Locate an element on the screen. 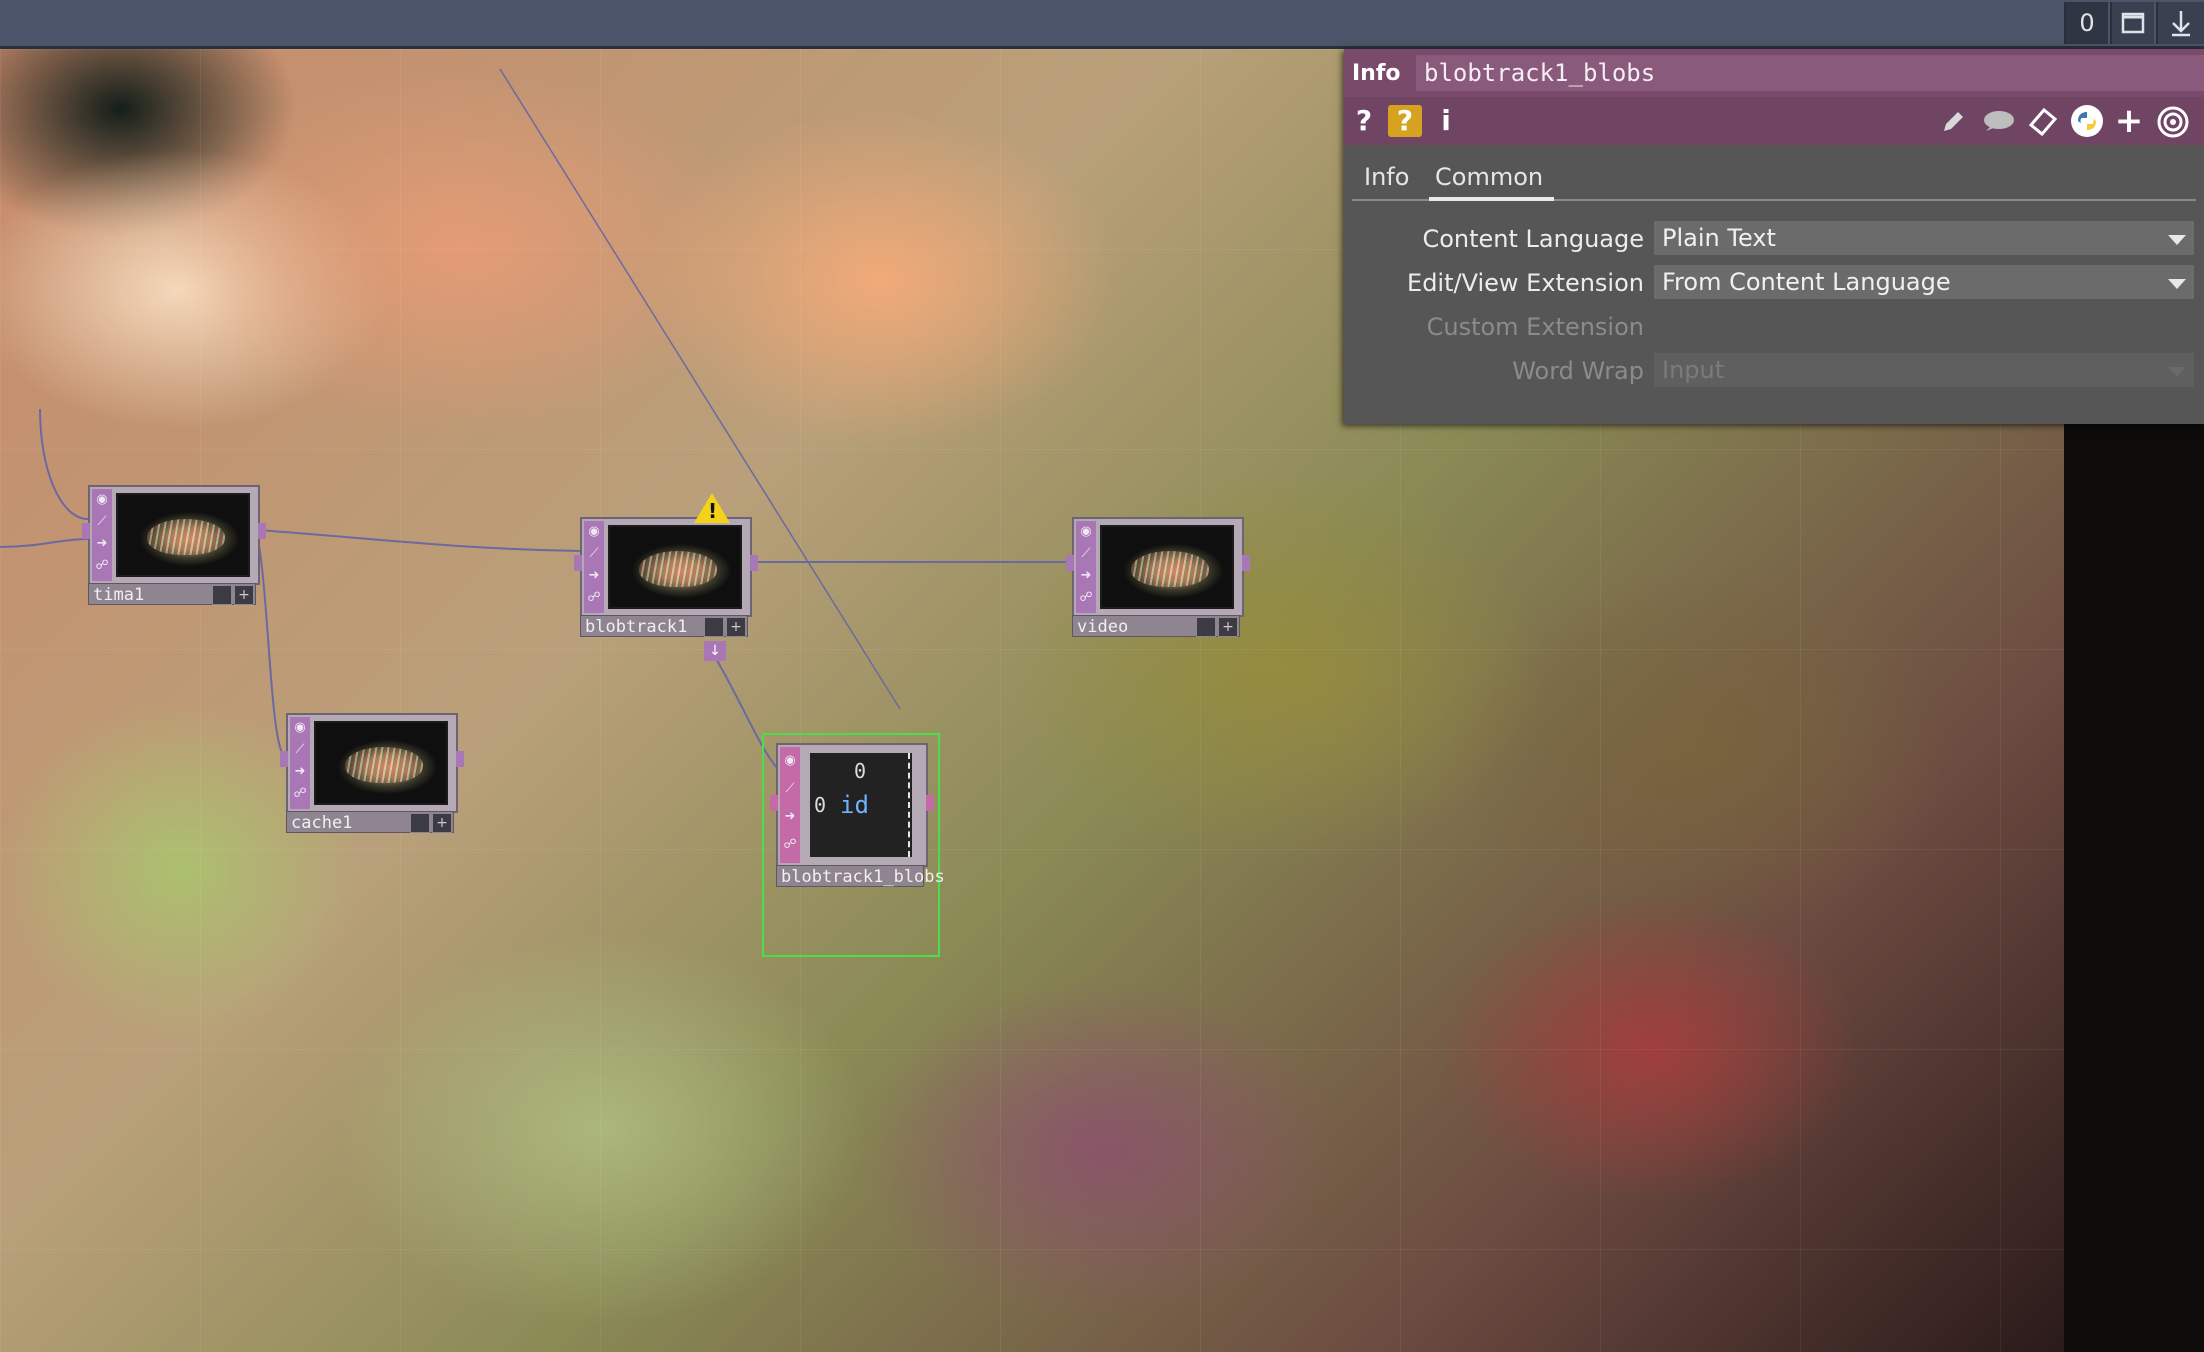 This screenshot has width=2204, height=1352. video-expand-button: + is located at coordinates (1228, 627).